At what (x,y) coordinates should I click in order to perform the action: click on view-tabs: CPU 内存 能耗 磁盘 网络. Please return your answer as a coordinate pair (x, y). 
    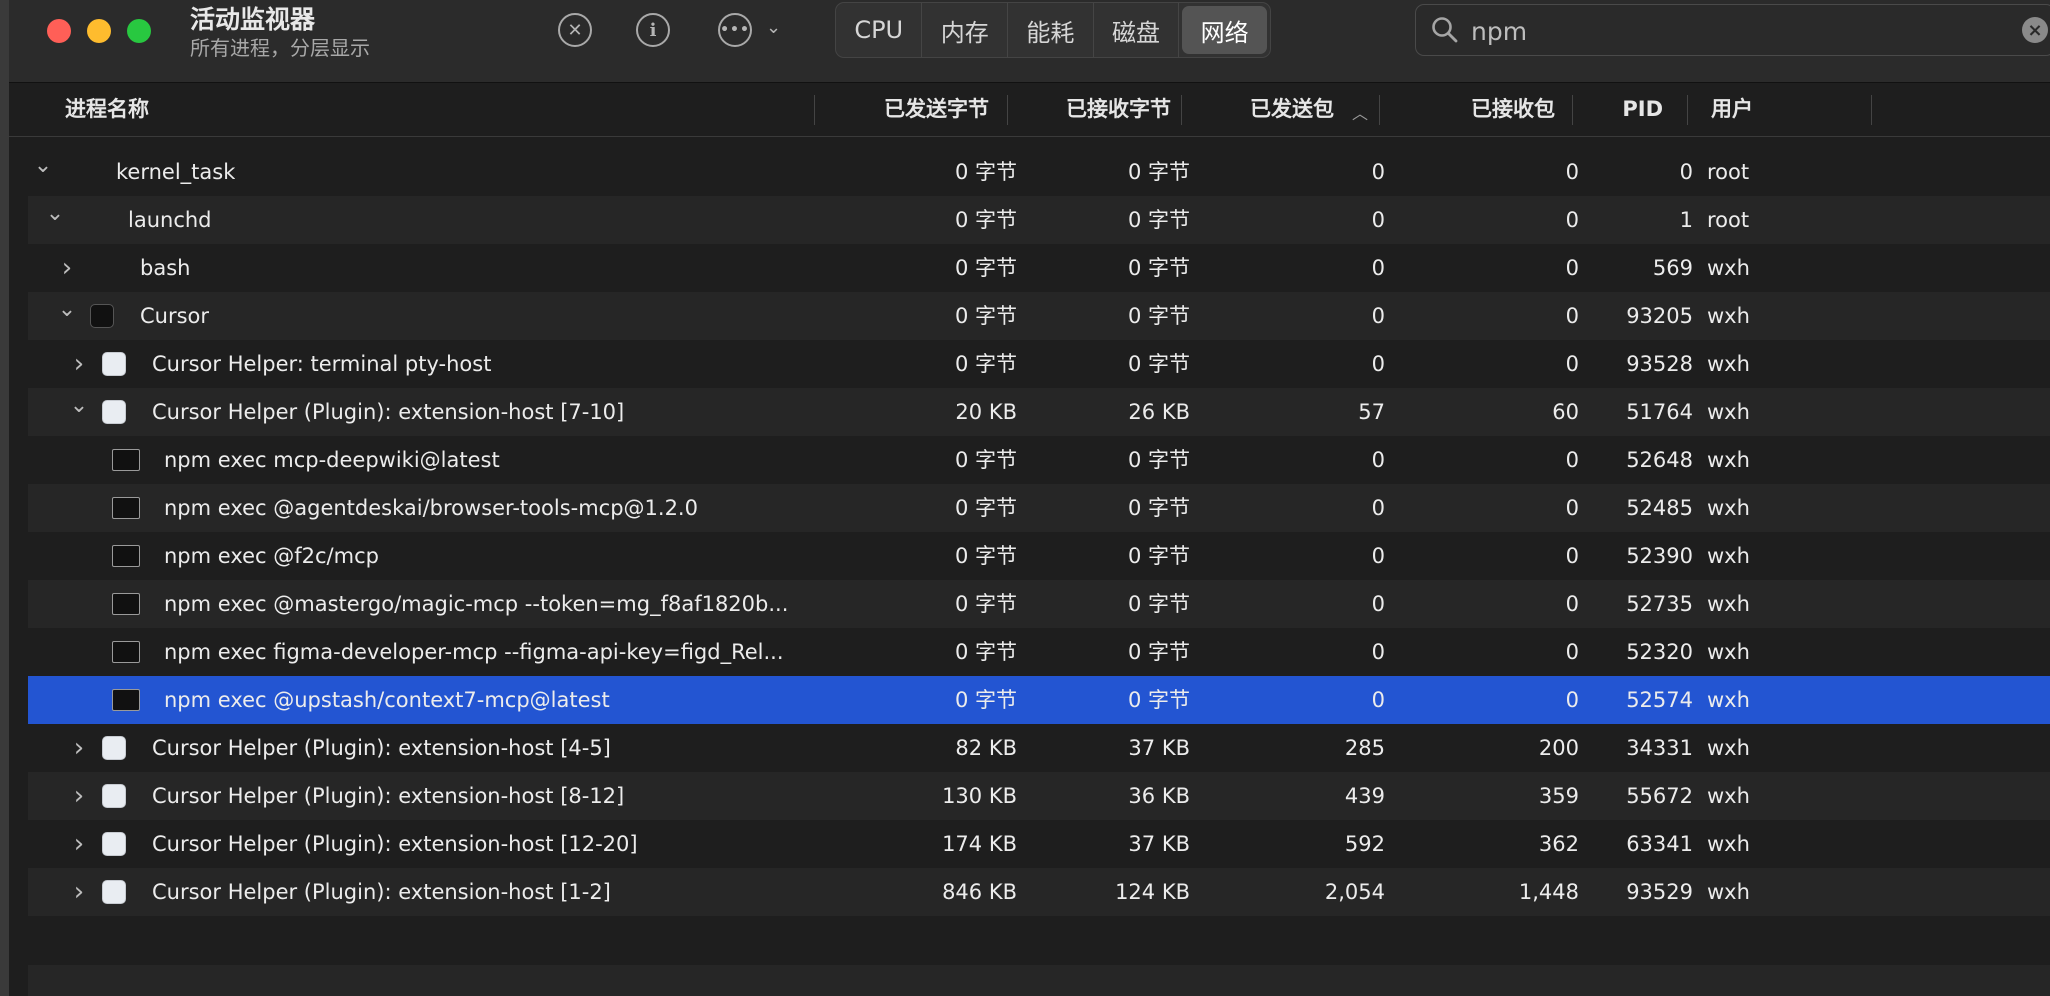
    Looking at the image, I should click on (1053, 30).